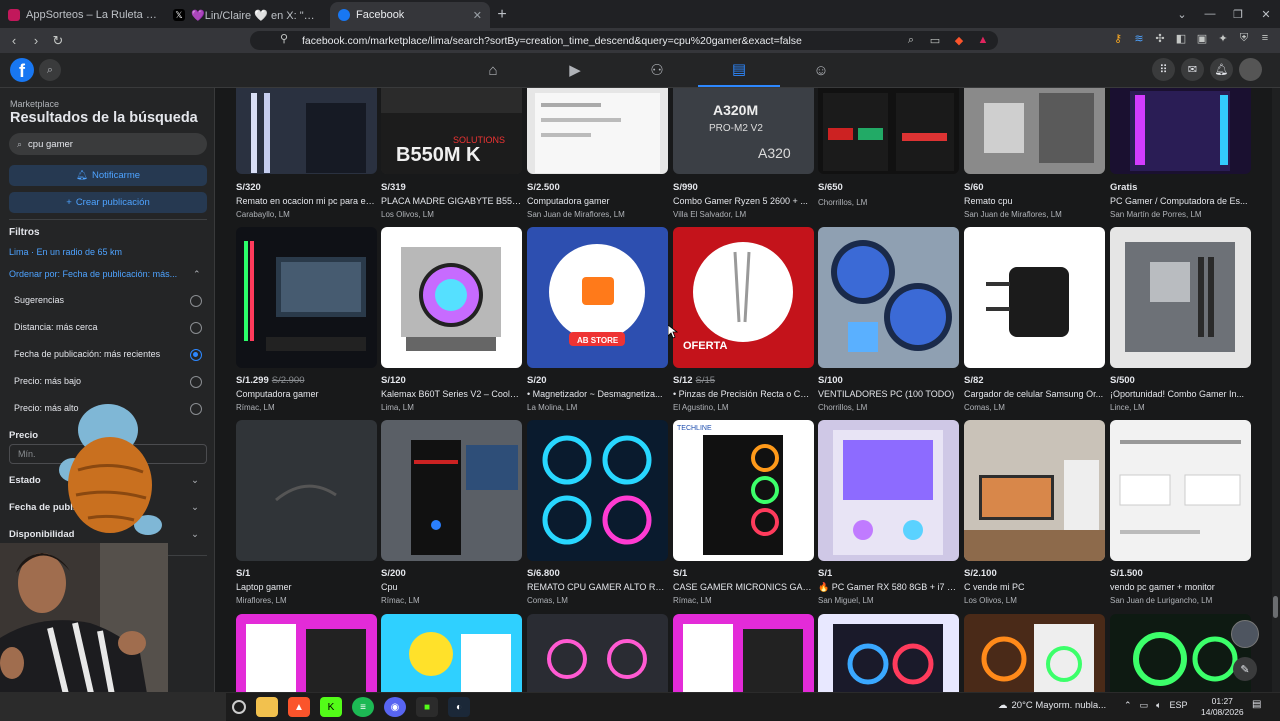 The height and width of the screenshot is (721, 1280). Describe the element at coordinates (1221, 69) in the screenshot. I see `notifications-bell-icon: 🔔︎` at that location.